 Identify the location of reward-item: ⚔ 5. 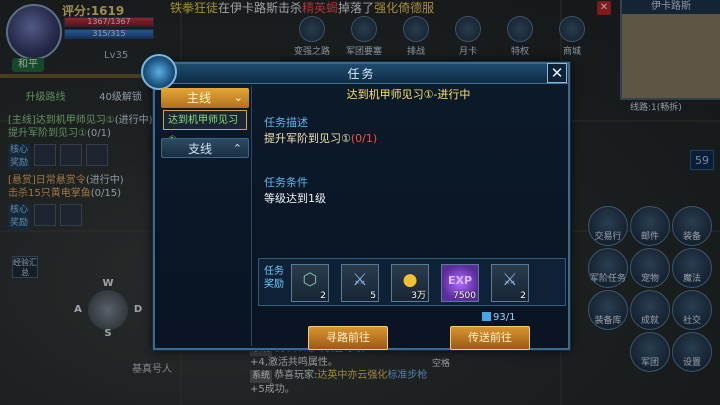
(360, 283).